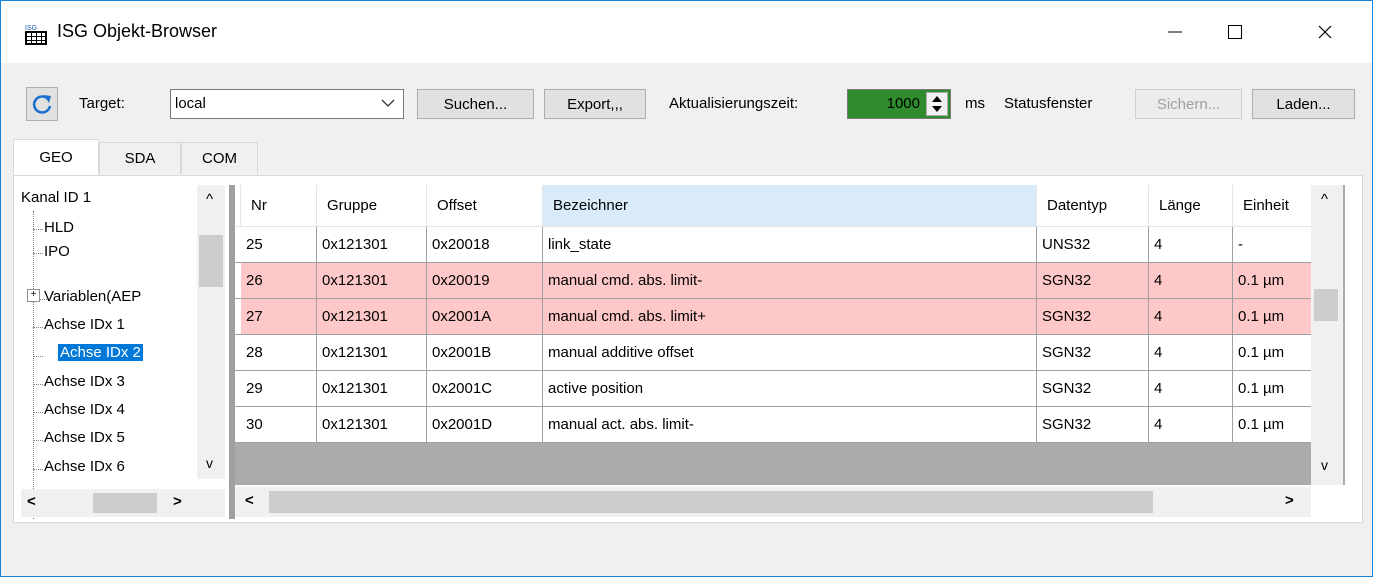 This screenshot has height=577, width=1373. What do you see at coordinates (279, 206) in the screenshot?
I see `column-header-nr: Nr` at bounding box center [279, 206].